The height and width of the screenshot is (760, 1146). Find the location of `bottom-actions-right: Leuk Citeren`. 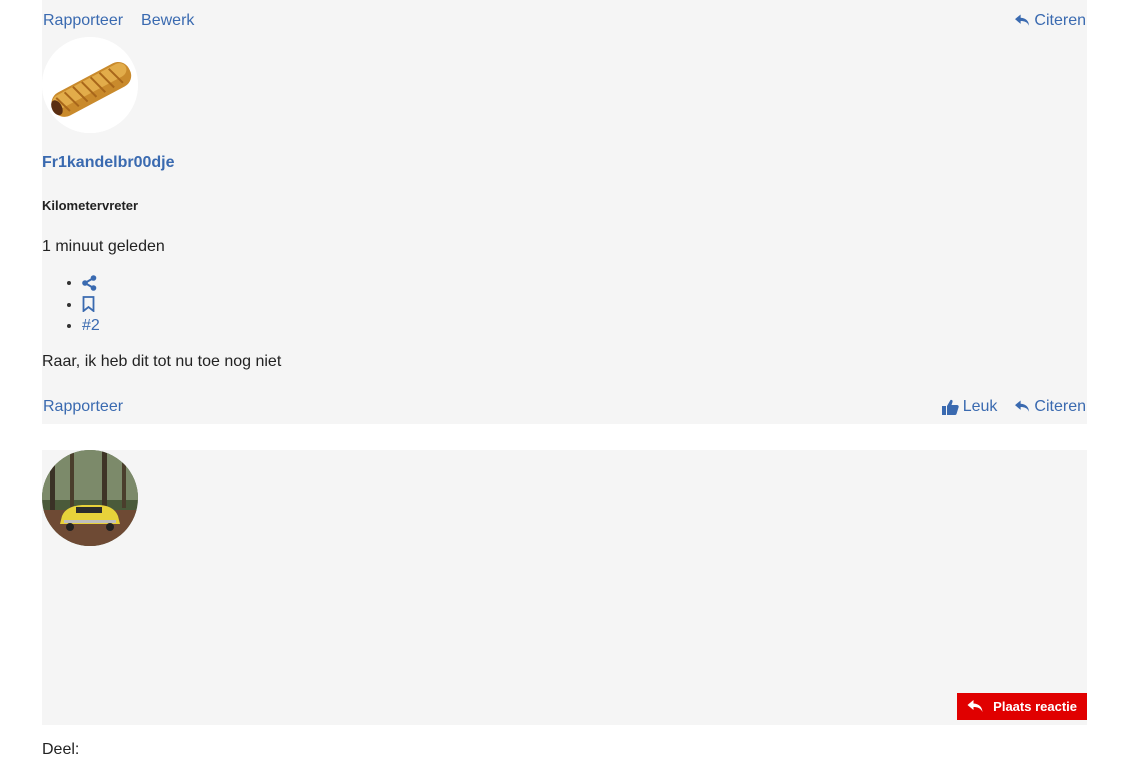

bottom-actions-right: Leuk Citeren is located at coordinates (1013, 407).